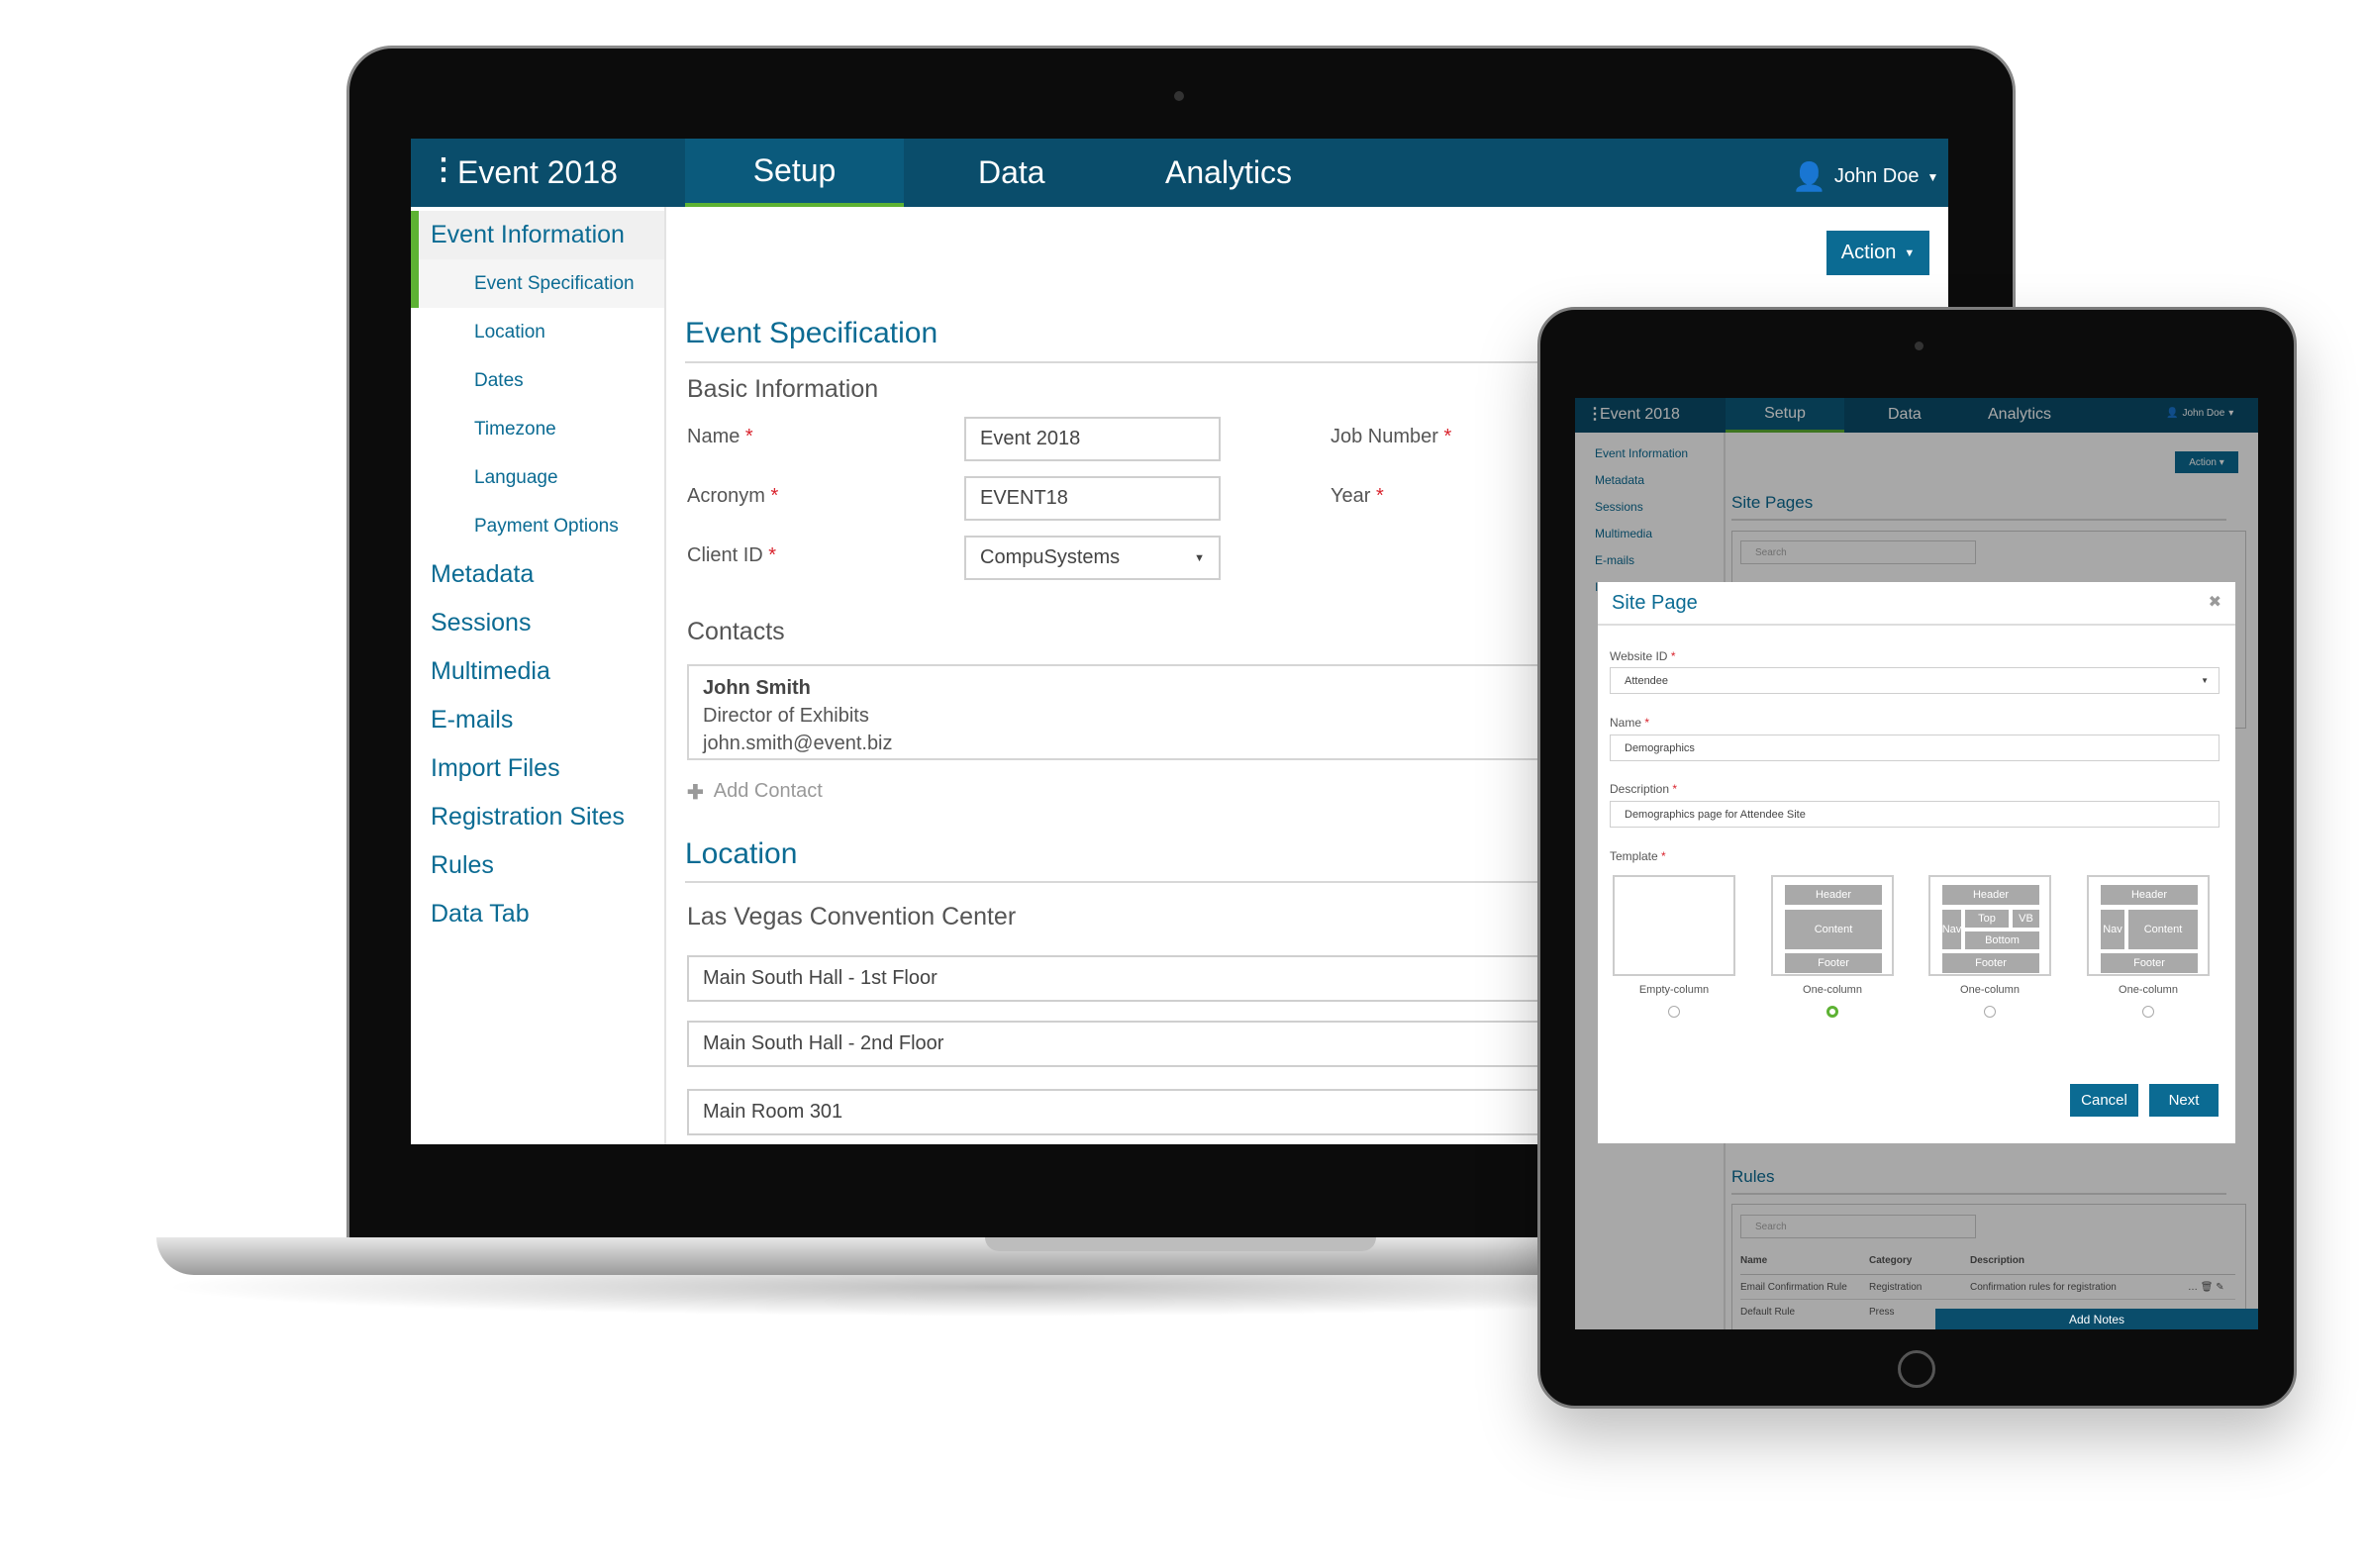  I want to click on modal-header: Site Page ✖, so click(1916, 604).